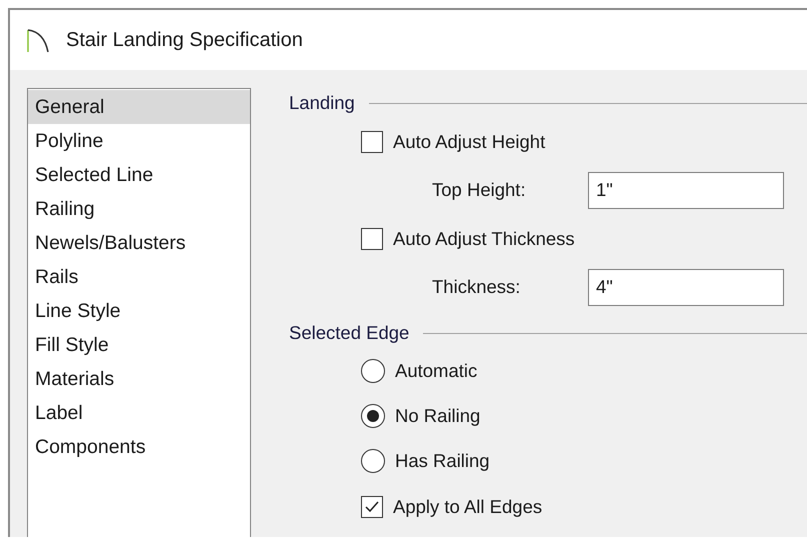  What do you see at coordinates (442, 461) in the screenshot?
I see `radio-label: Has Railing` at bounding box center [442, 461].